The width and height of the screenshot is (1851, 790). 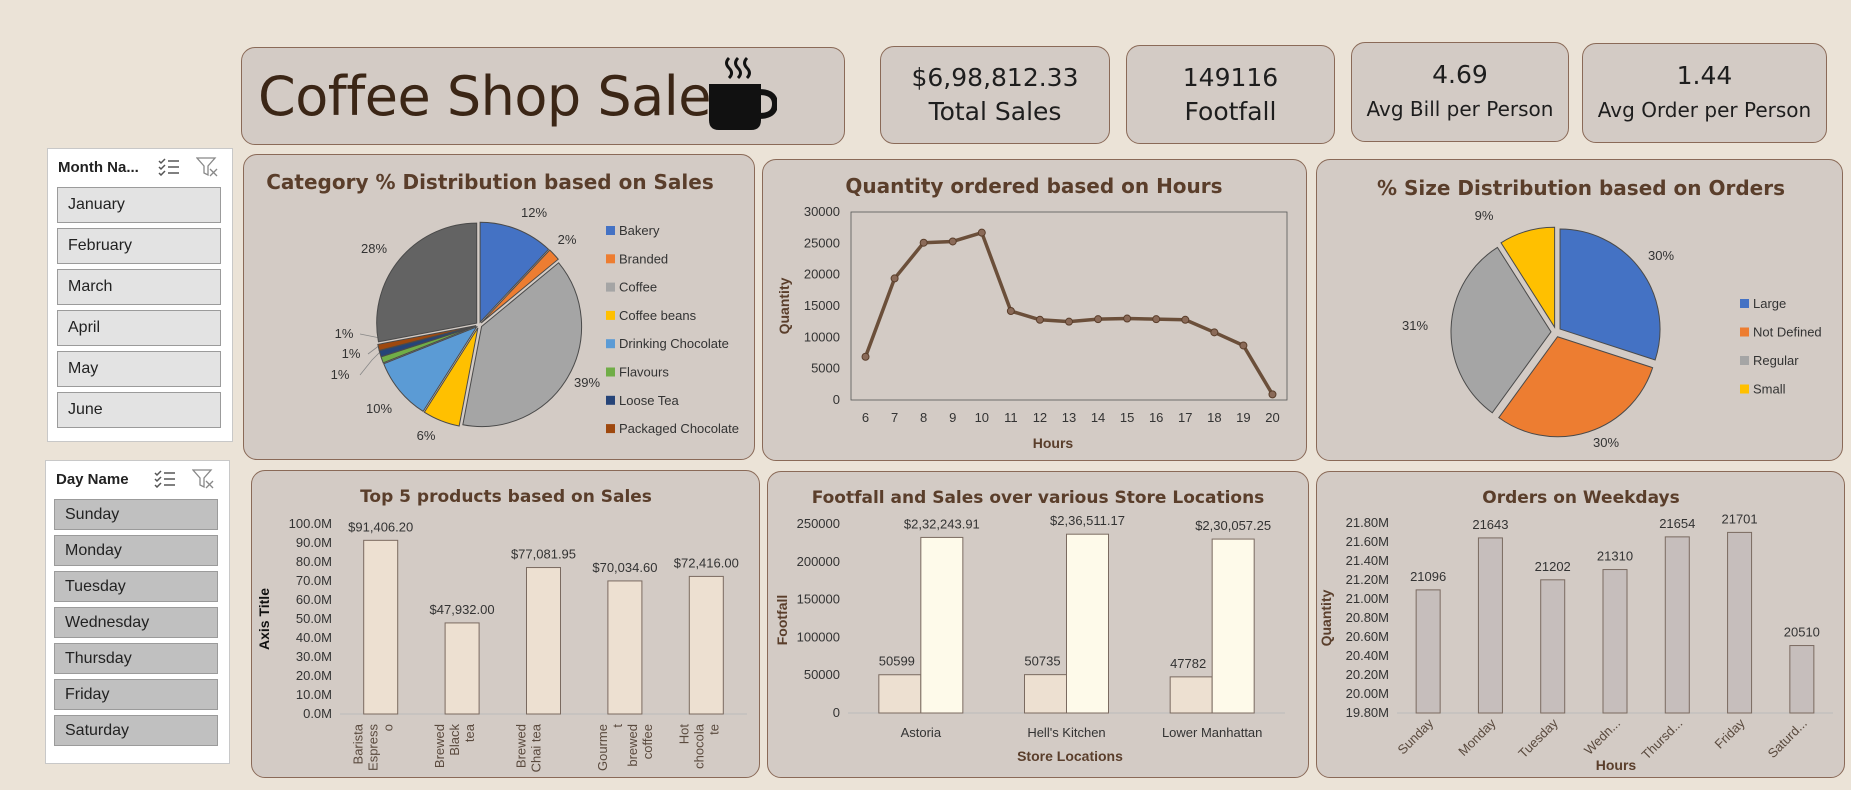 I want to click on data-label: 21701, so click(x=1739, y=518).